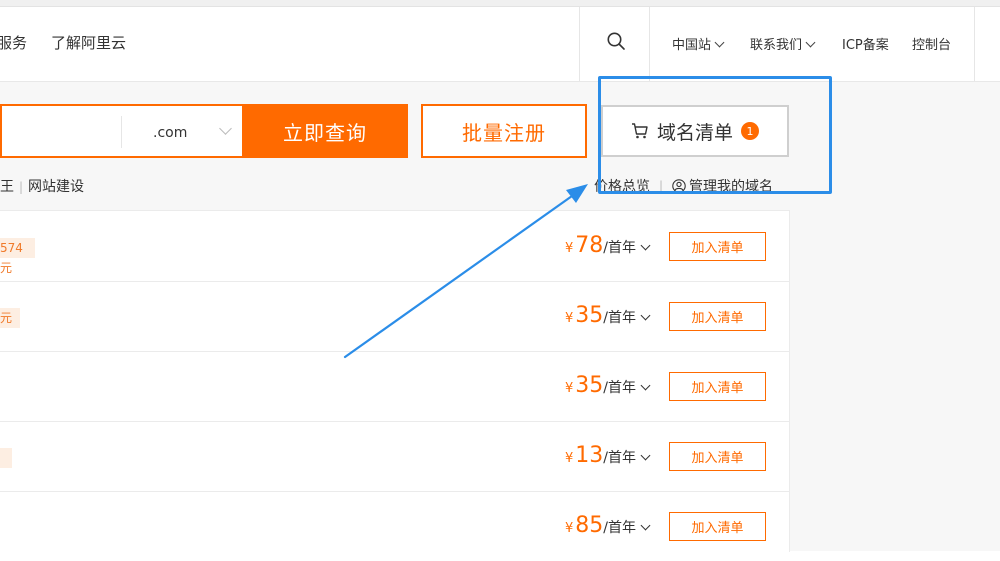 Image resolution: width=1000 pixels, height=561 pixels. I want to click on menu-label: 中国站, so click(692, 45).